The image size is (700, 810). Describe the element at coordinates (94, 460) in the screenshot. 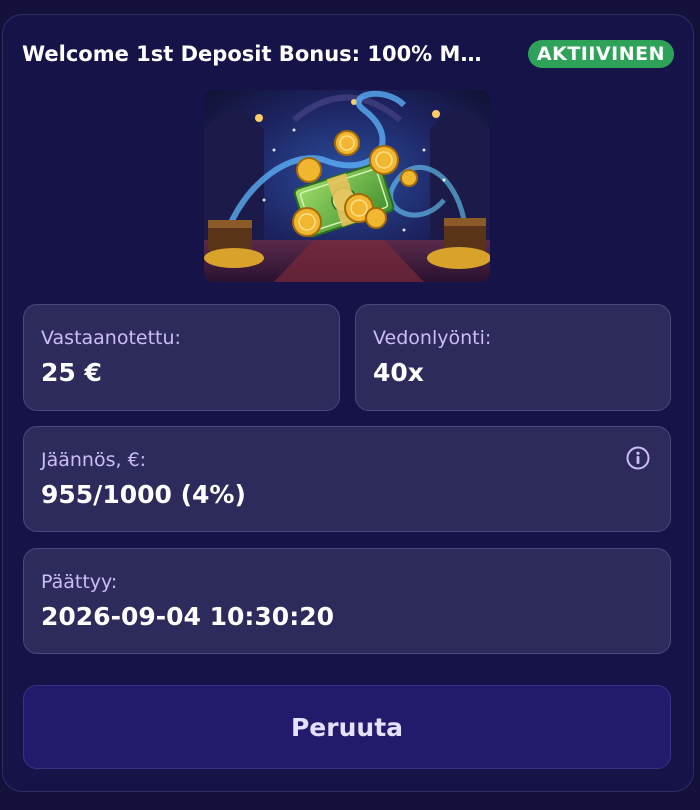

I see `remaining-label: Jäännös, €:` at that location.